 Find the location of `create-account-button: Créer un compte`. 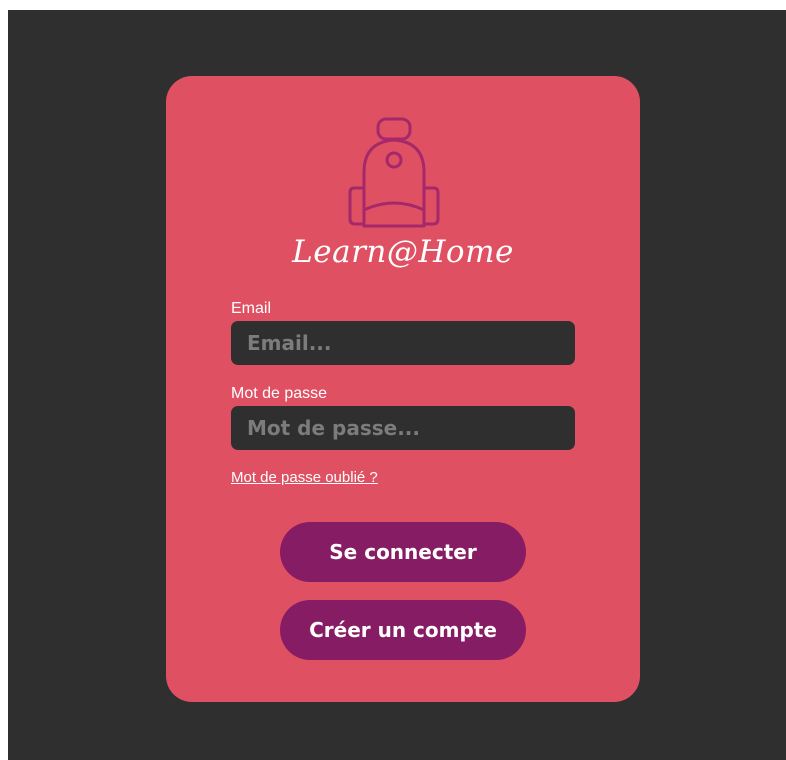

create-account-button: Créer un compte is located at coordinates (403, 630).